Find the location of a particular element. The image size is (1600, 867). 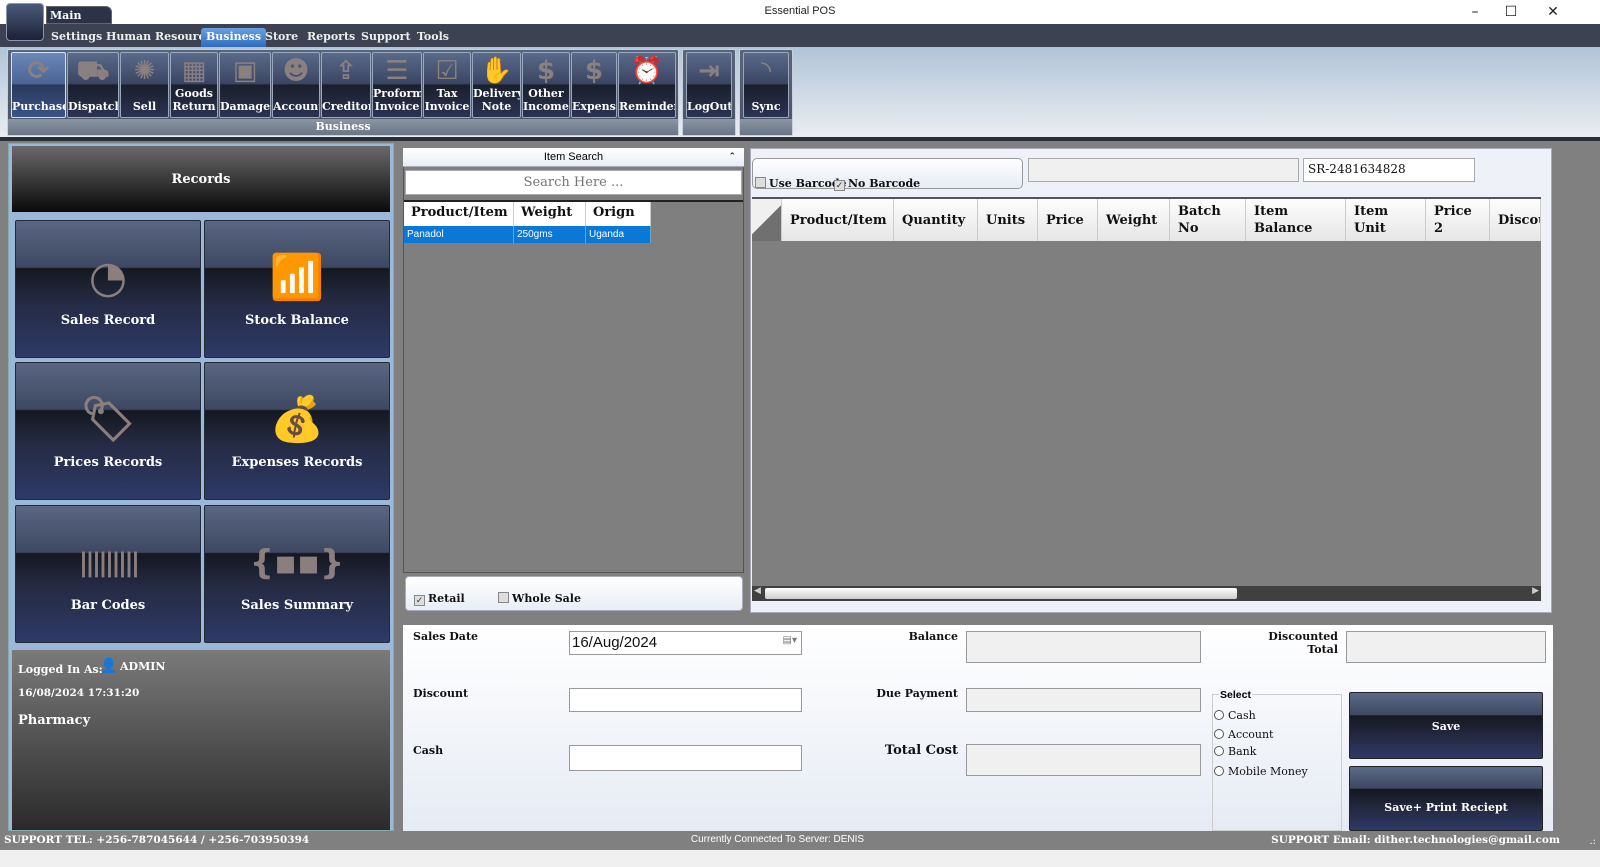

ribbon-divider is located at coordinates (800, 139).